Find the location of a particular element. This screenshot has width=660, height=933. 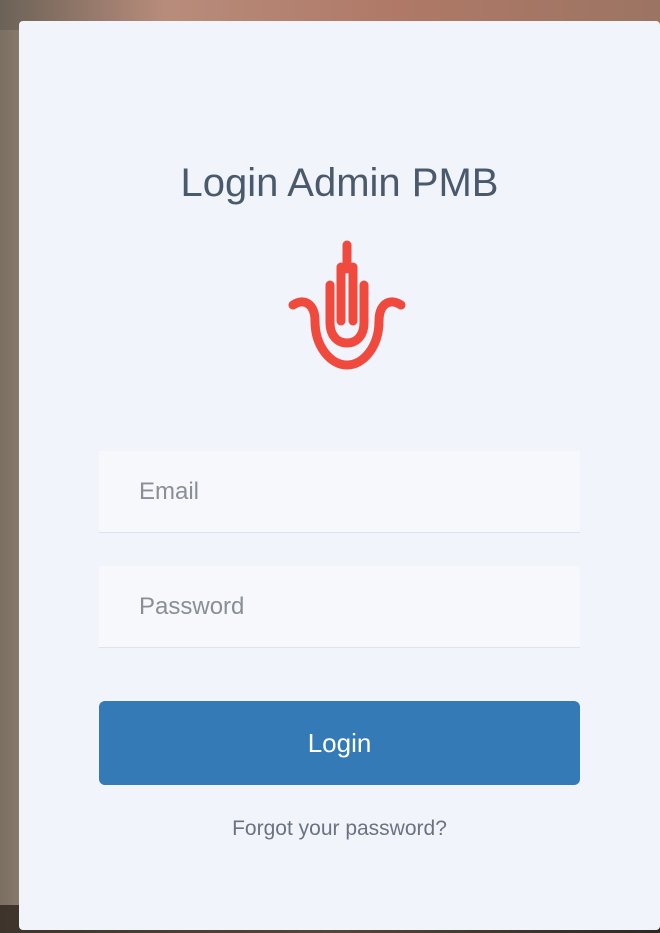

email-field-container is located at coordinates (339, 492).